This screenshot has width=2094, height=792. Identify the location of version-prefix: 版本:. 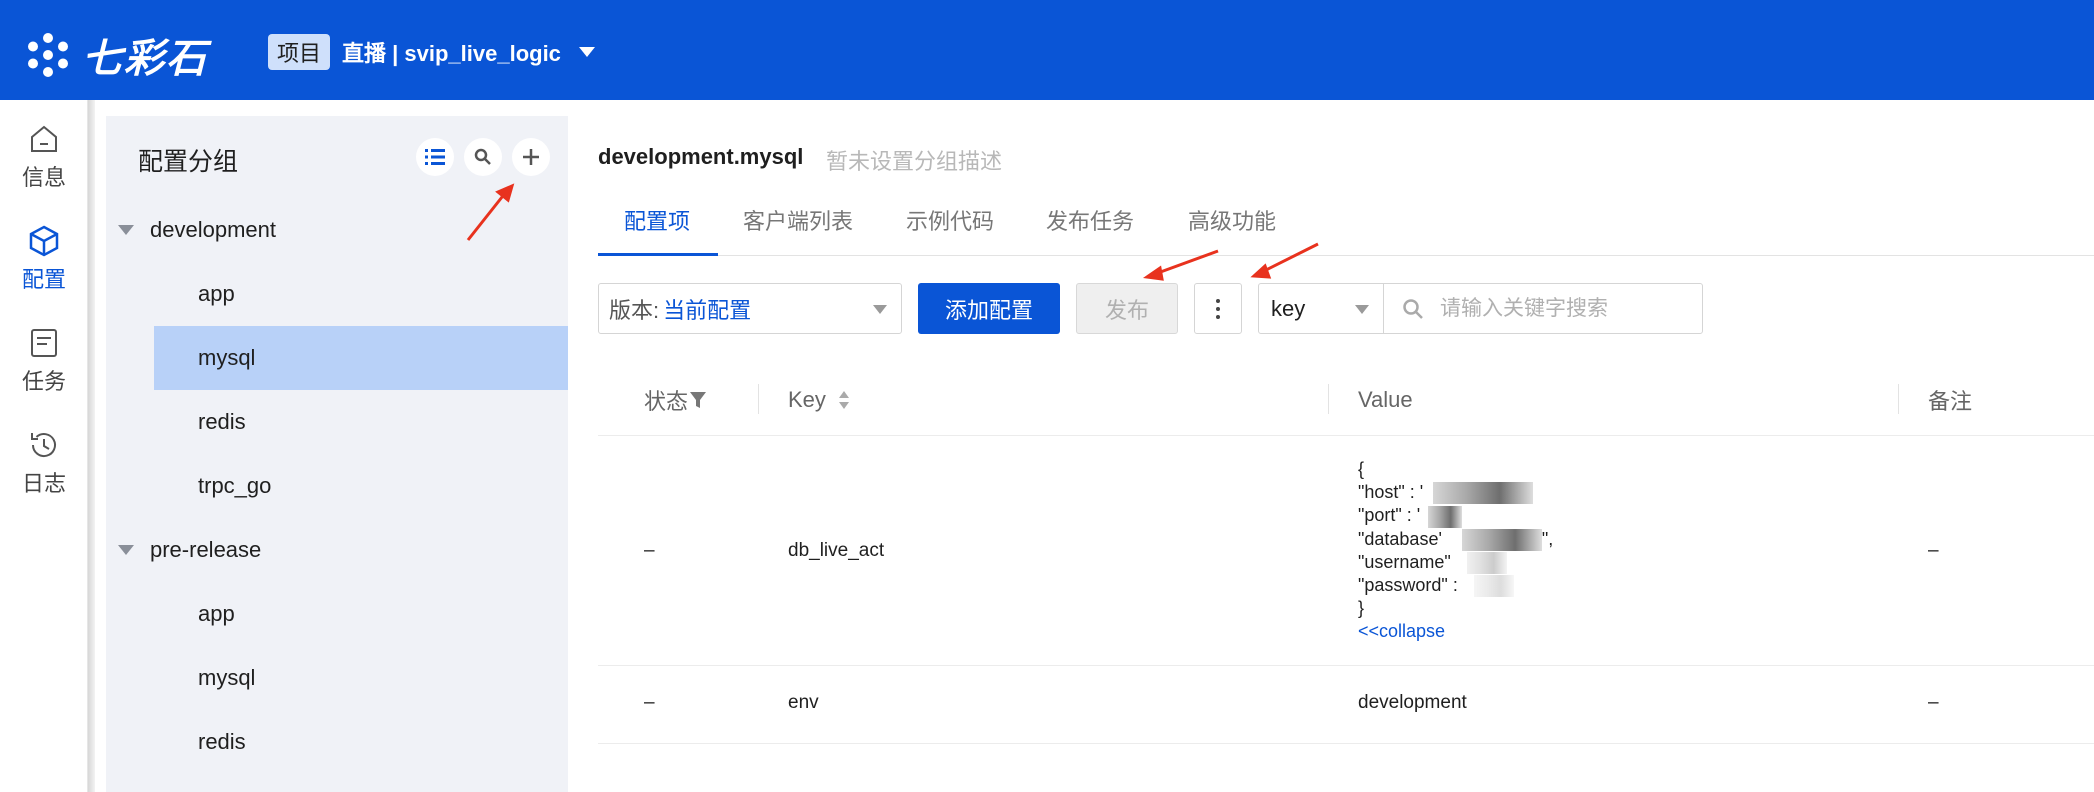
(634, 310).